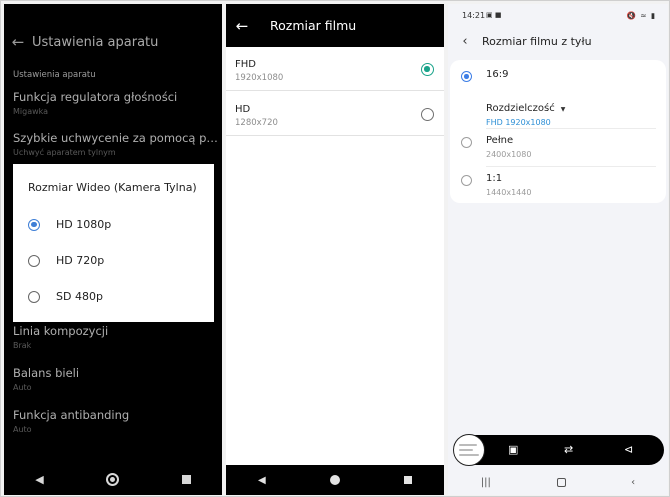  I want to click on option-resolution: 1440x1440, so click(509, 192).